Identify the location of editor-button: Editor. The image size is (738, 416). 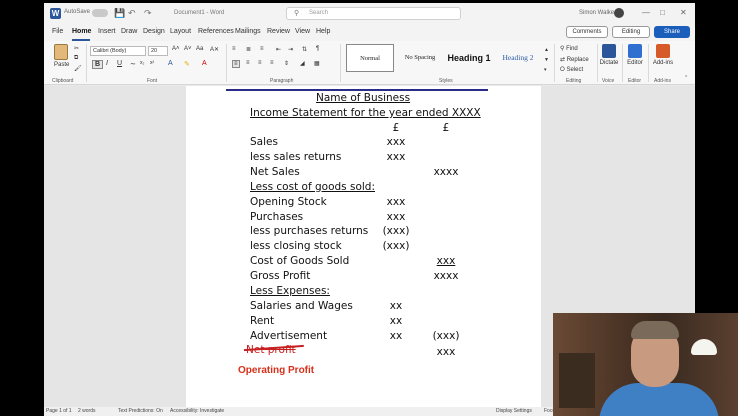
(635, 55).